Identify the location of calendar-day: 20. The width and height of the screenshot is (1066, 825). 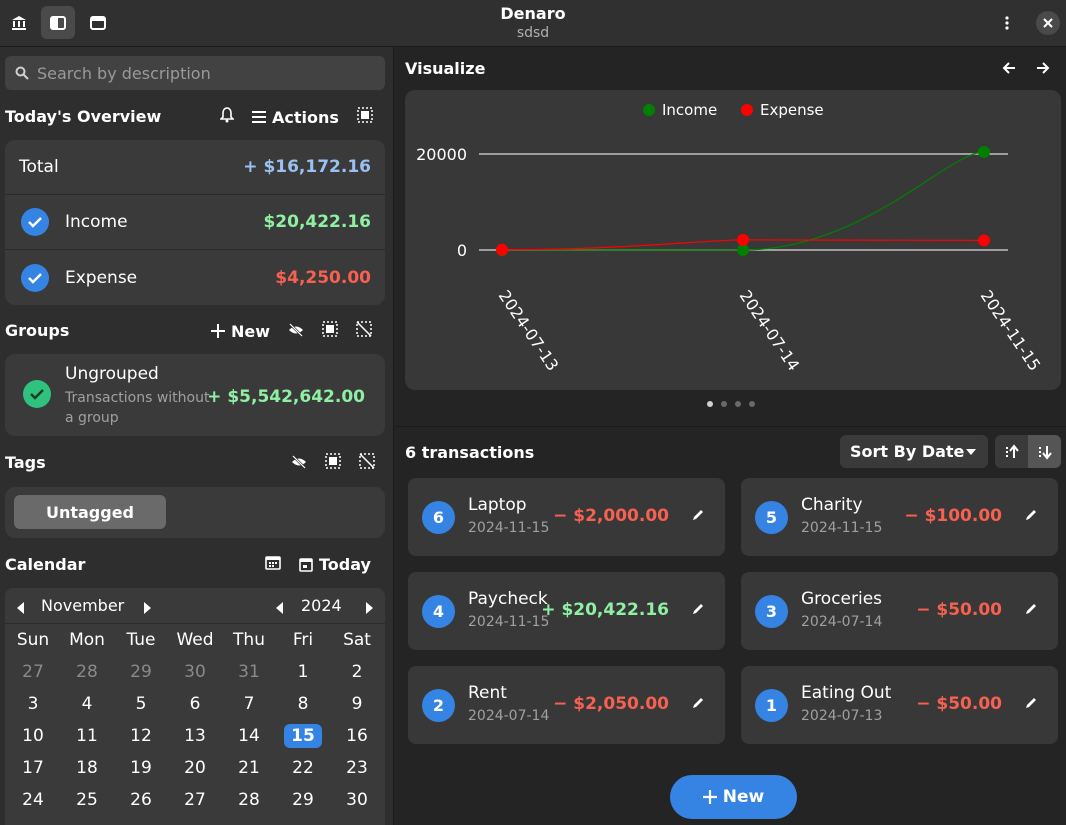
(195, 768).